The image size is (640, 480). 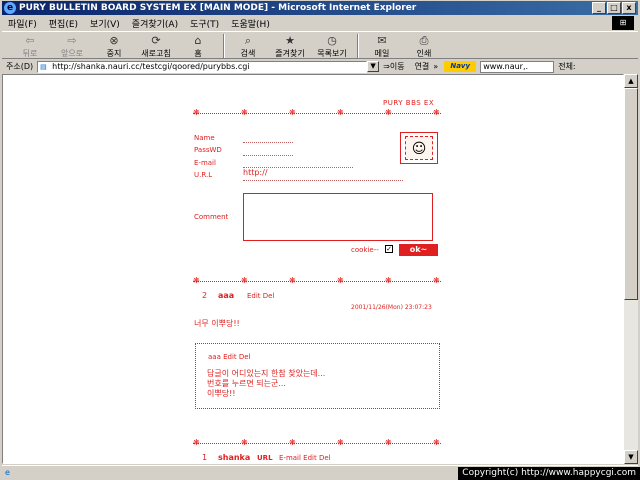 I want to click on print-button: ⎙ 인쇄, so click(x=424, y=45).